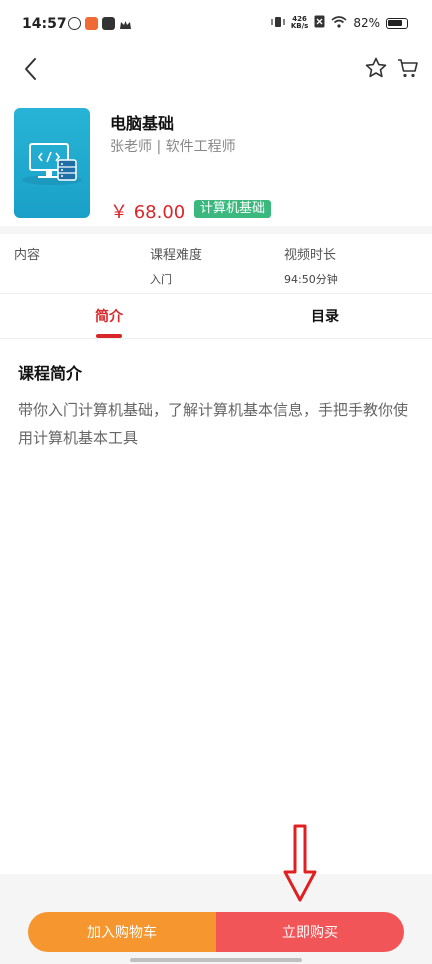  I want to click on category-tag: 计算机基础, so click(233, 209).